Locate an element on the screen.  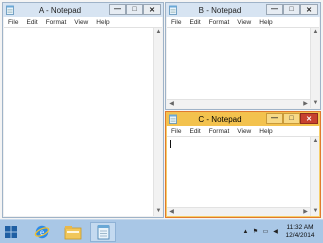
window-title: A - Notepad is located at coordinates (60, 10).